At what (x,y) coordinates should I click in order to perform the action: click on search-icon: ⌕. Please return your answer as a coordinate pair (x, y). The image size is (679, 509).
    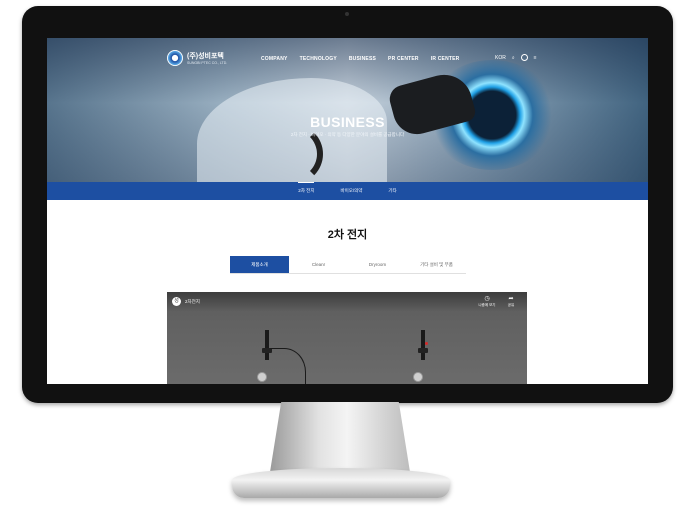
    Looking at the image, I should click on (513, 58).